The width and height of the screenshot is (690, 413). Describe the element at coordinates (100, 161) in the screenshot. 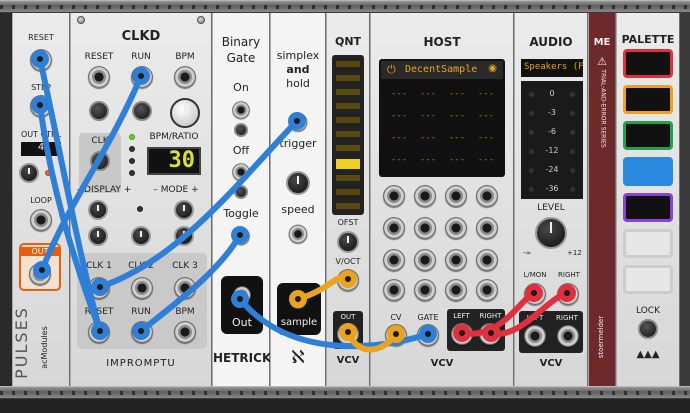

I see `clkd-clk-button` at that location.